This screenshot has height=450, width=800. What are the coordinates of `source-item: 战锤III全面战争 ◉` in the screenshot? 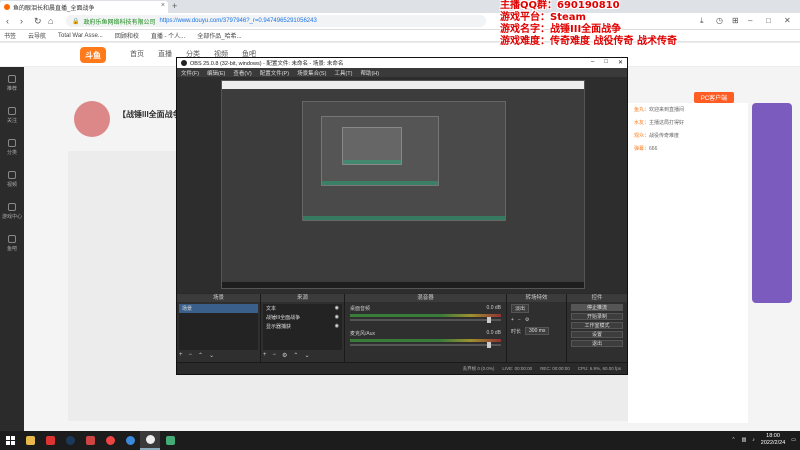 It's located at (302, 317).